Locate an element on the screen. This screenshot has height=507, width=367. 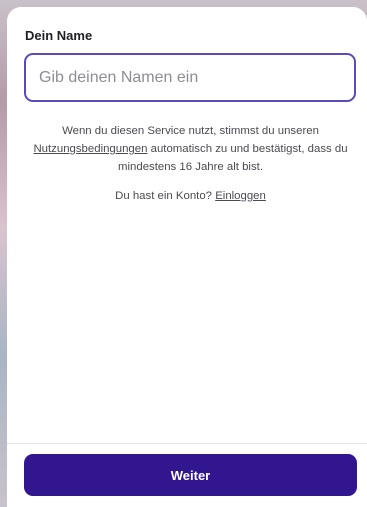
terms-of-use-link: Nutzungsbedingungen is located at coordinates (90, 149).